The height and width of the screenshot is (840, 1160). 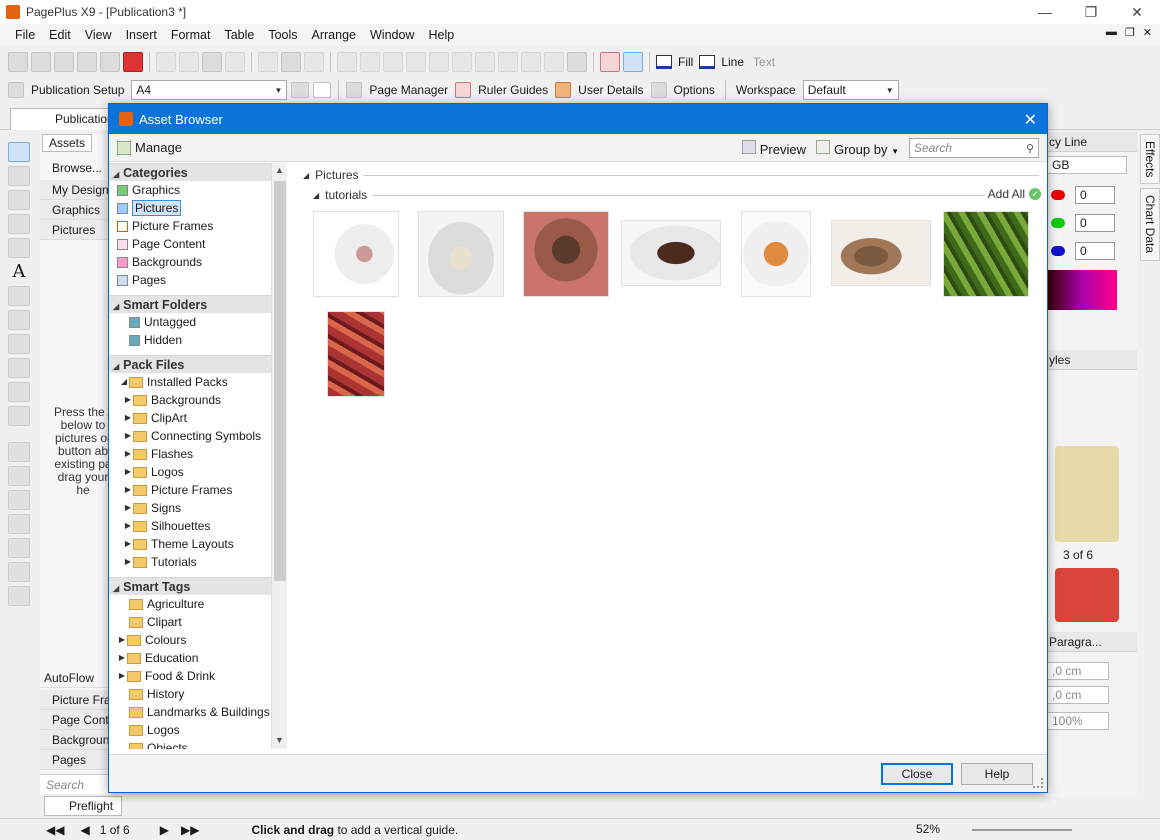 What do you see at coordinates (190, 712) in the screenshot?
I see `tag-landmarks: Landmarks & Buildings` at bounding box center [190, 712].